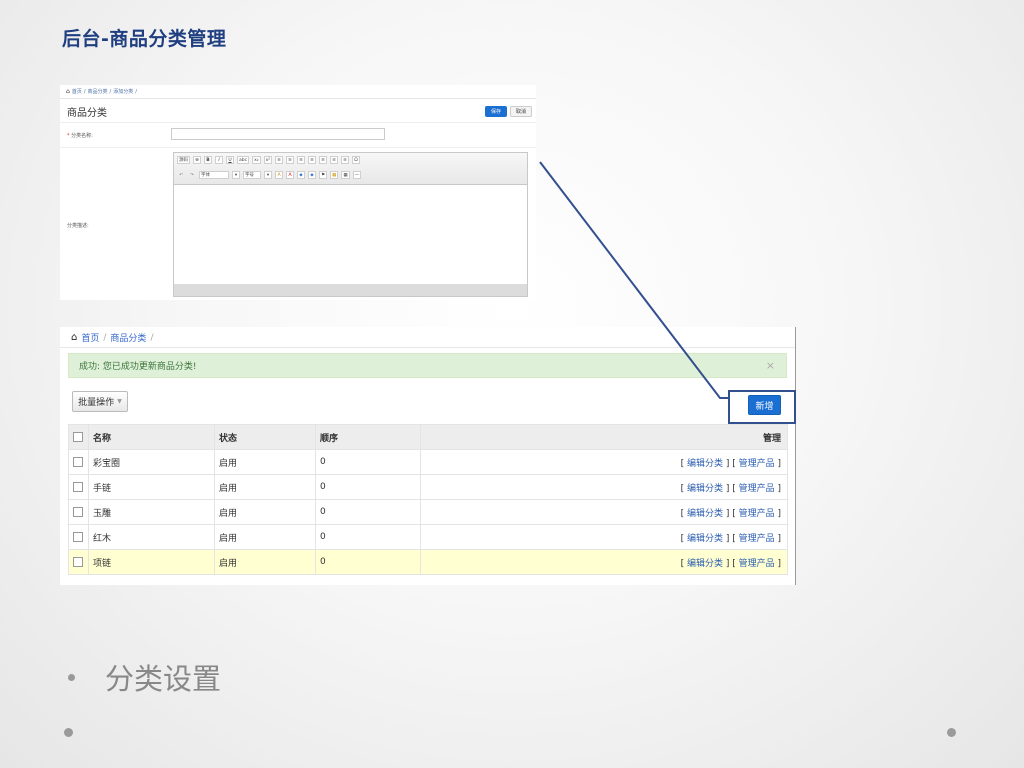 This screenshot has height=768, width=1024. I want to click on category-name: 手链, so click(151, 487).